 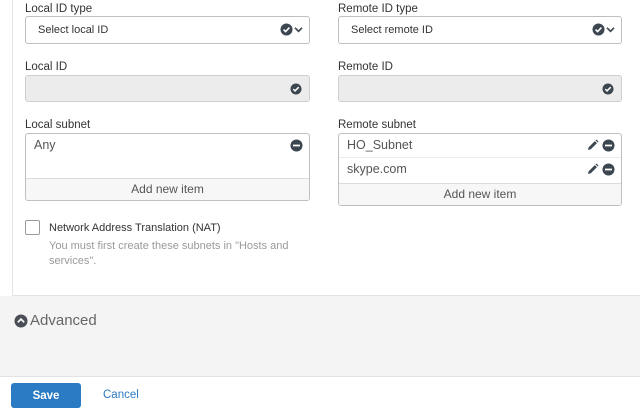 What do you see at coordinates (377, 125) in the screenshot?
I see `remote-subnet-label: Remote subnet` at bounding box center [377, 125].